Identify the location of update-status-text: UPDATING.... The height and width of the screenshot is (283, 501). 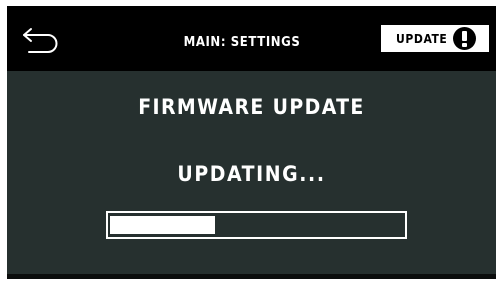
(251, 174).